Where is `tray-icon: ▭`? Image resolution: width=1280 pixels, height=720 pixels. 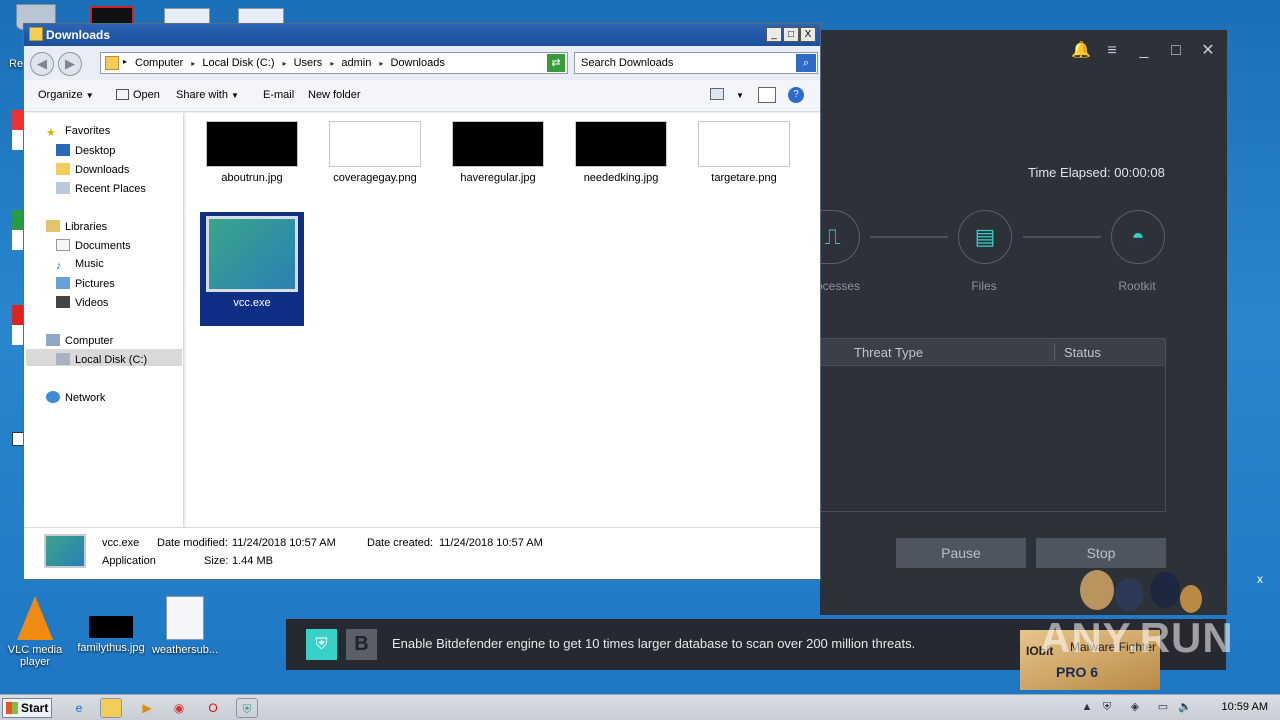
tray-icon: ▭ is located at coordinates (1163, 707).